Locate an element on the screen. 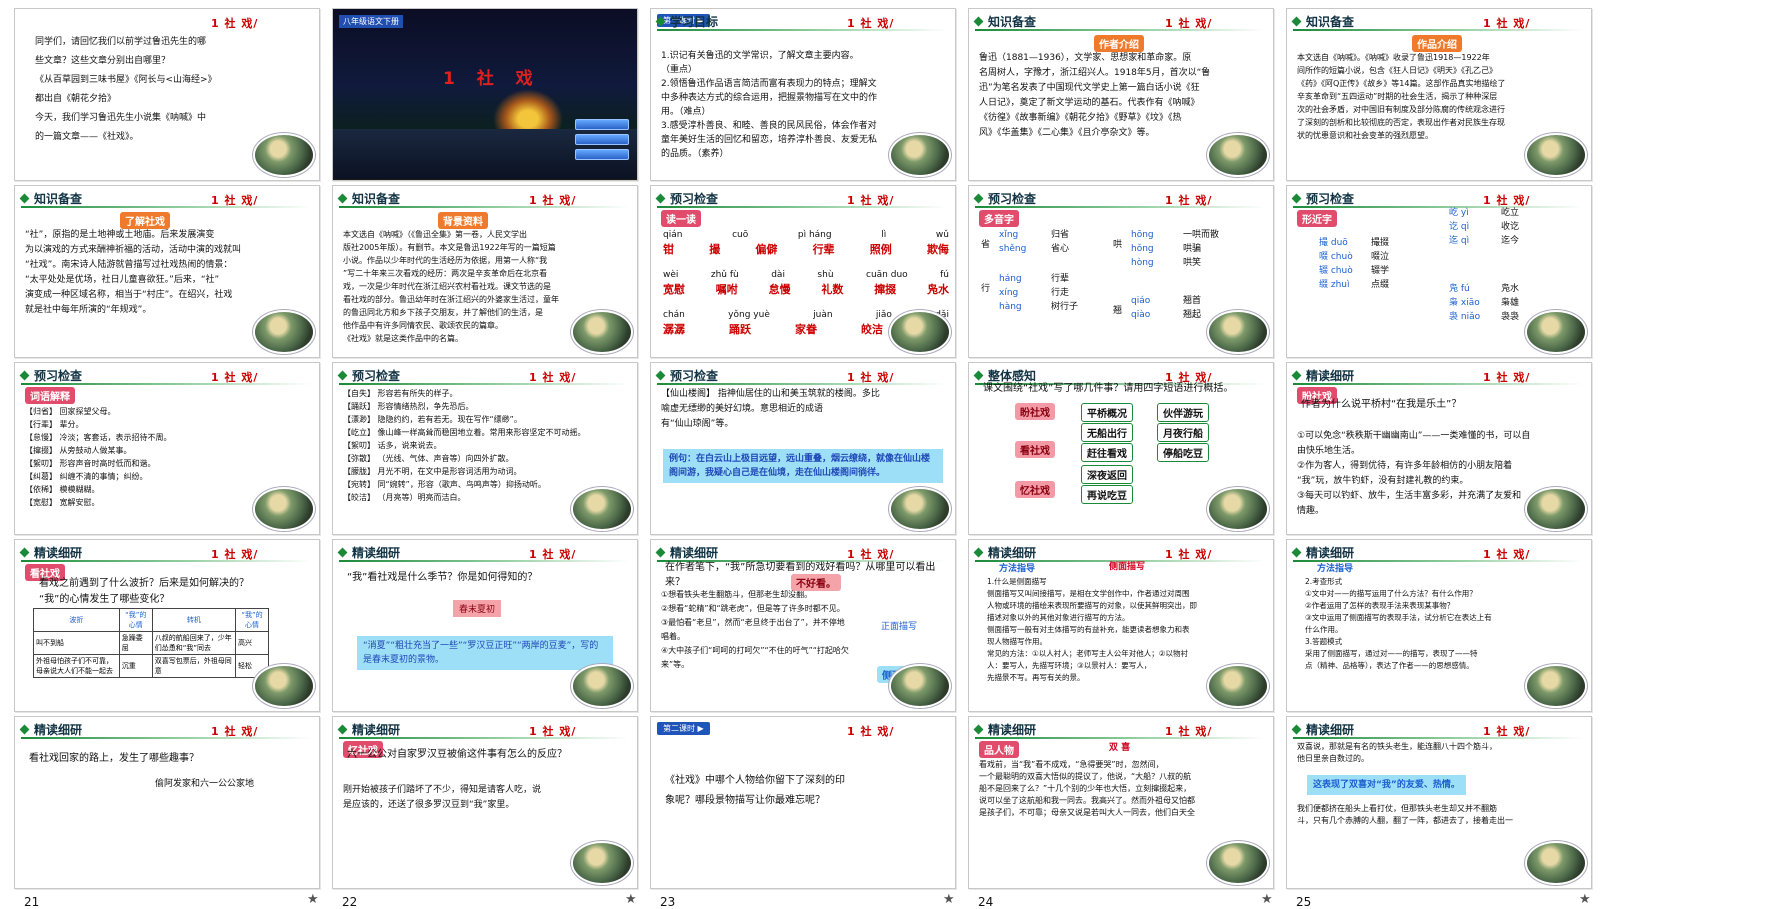  question-text-1: 看戏之前遇到了什么波折？后来是如何解决的？ is located at coordinates (144, 583).